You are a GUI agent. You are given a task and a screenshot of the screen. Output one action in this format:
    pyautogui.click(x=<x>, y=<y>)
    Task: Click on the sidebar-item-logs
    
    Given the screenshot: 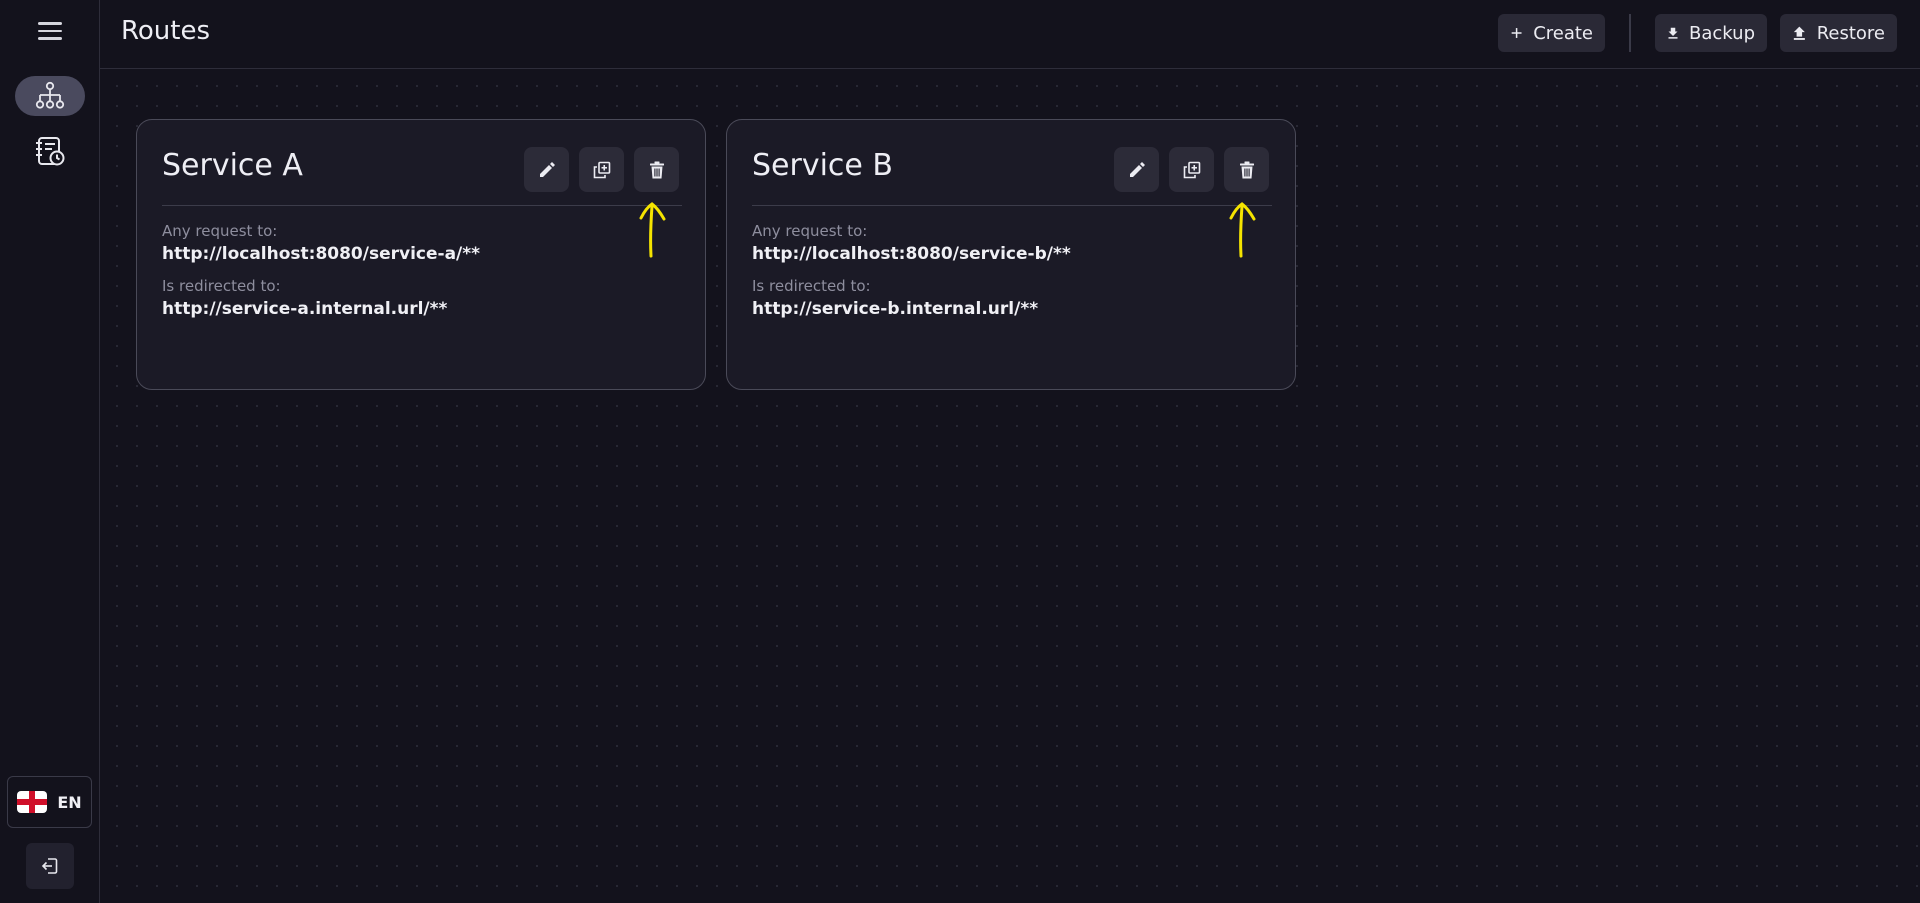 What is the action you would take?
    pyautogui.click(x=50, y=151)
    